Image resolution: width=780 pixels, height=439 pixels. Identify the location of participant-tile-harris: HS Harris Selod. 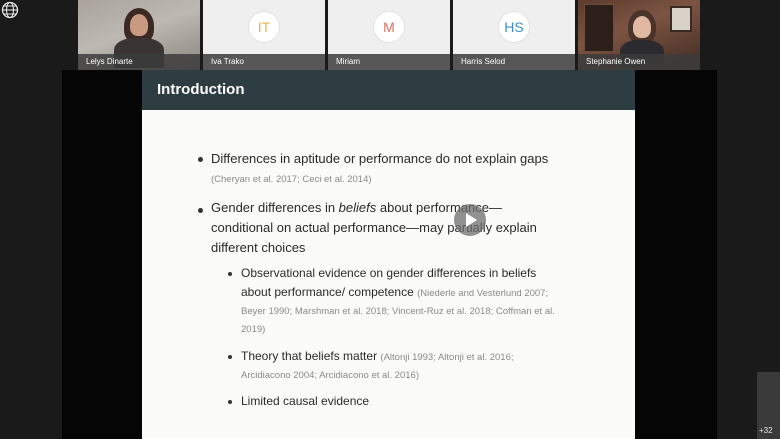
(514, 35).